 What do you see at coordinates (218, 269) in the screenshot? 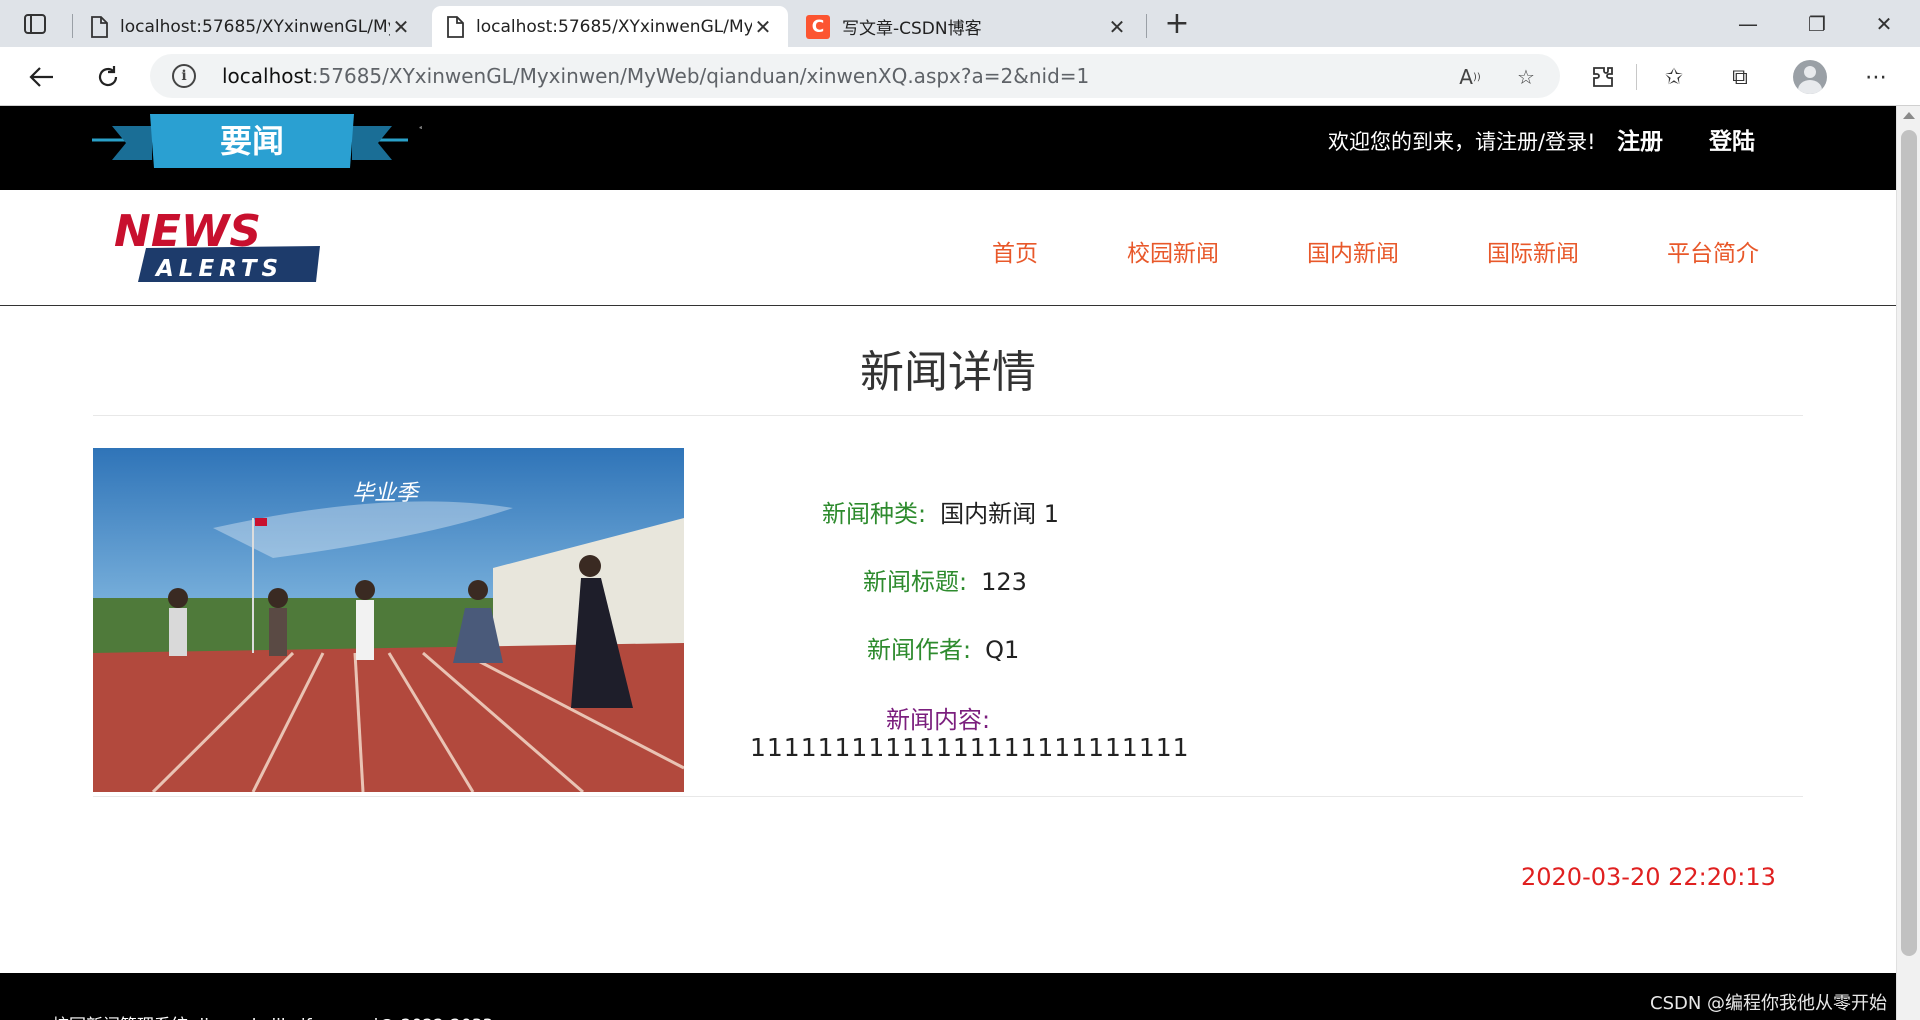
I see `logo-line2: ALERTS` at bounding box center [218, 269].